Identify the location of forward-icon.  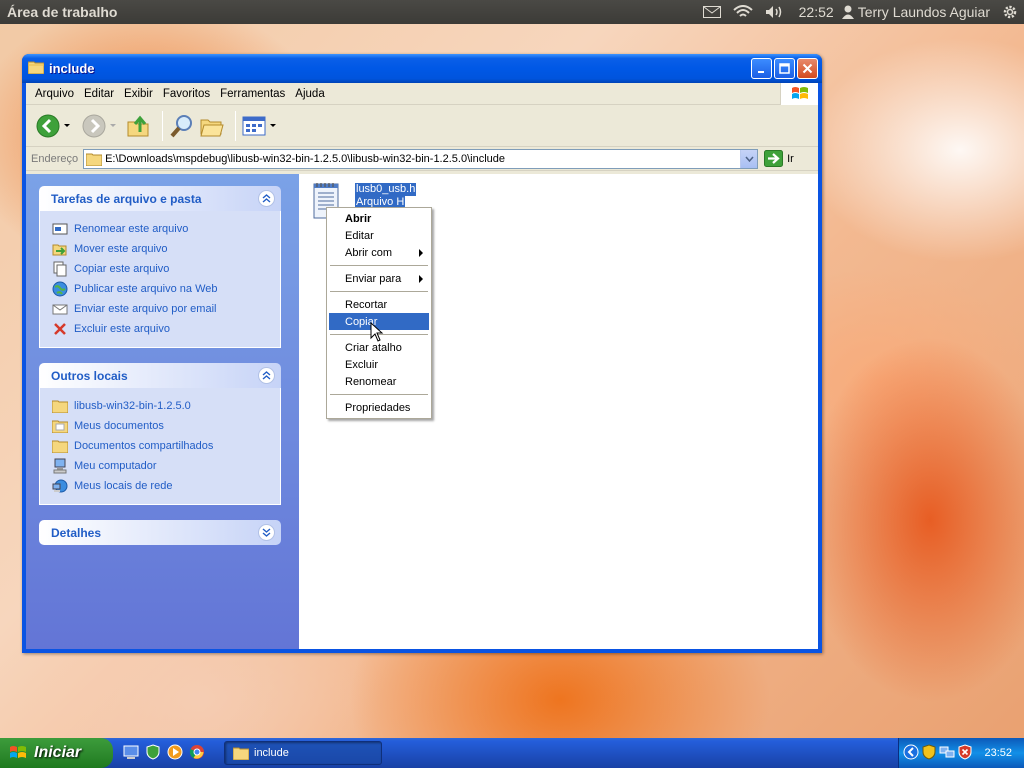
(94, 125).